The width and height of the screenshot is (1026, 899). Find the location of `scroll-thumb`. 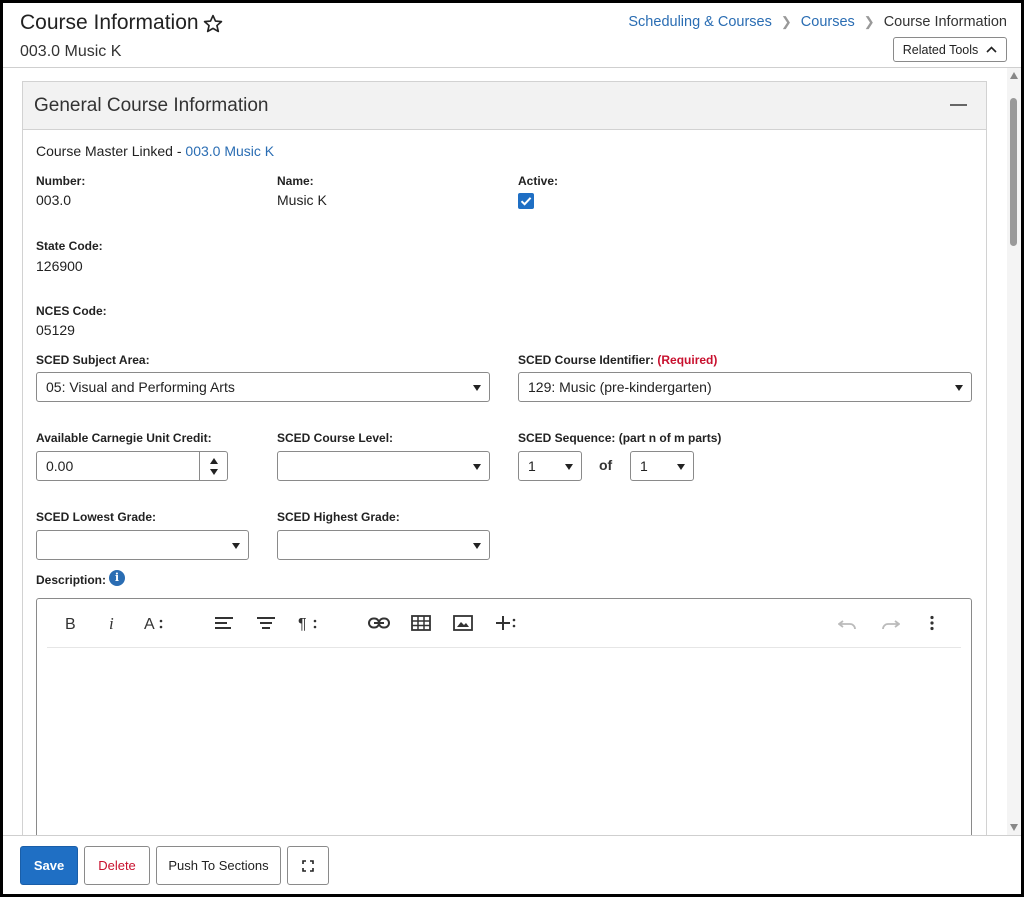

scroll-thumb is located at coordinates (1013, 172).